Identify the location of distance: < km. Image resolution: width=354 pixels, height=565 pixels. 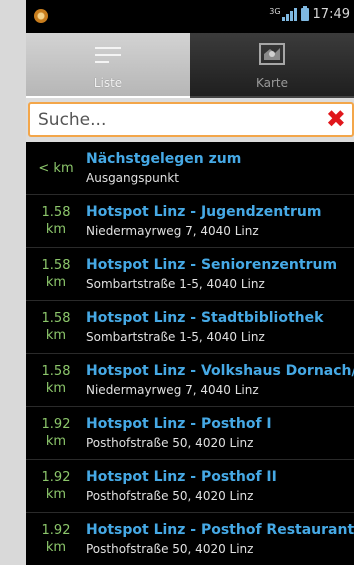
(56, 168).